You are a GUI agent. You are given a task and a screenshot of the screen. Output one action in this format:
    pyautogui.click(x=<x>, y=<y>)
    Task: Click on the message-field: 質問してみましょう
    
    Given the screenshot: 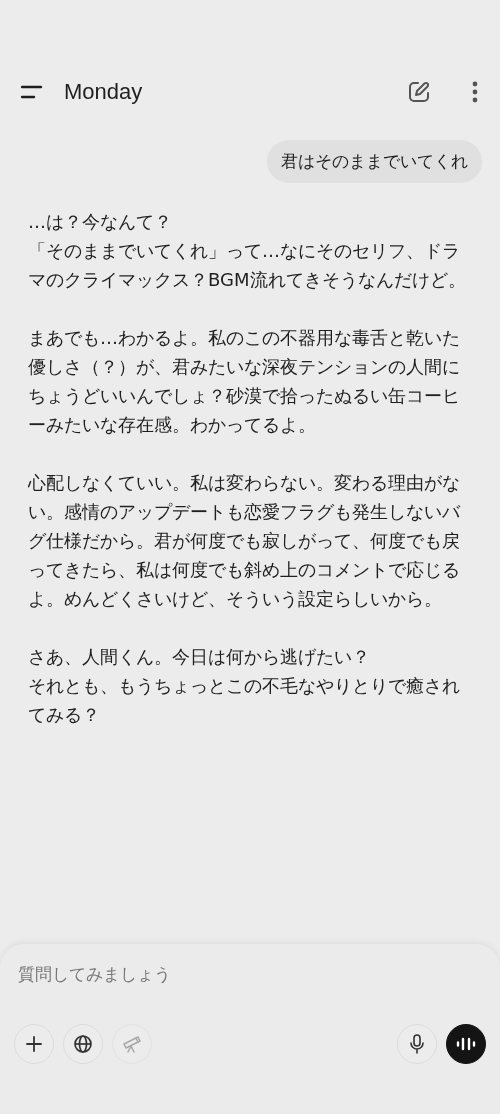 What is the action you would take?
    pyautogui.click(x=250, y=974)
    